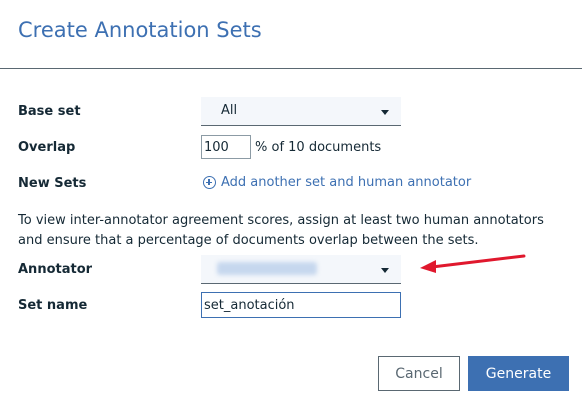 This screenshot has height=405, width=582. What do you see at coordinates (301, 305) in the screenshot?
I see `set-name-input` at bounding box center [301, 305].